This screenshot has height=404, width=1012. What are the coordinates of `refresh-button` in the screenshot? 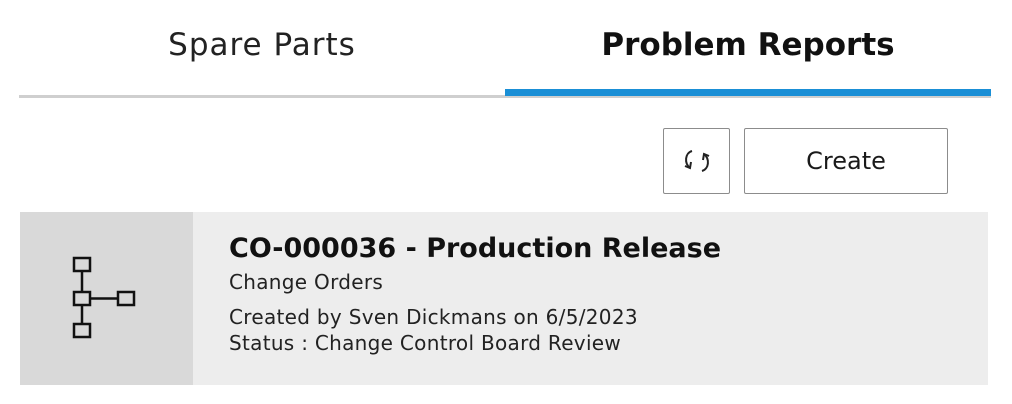 It's located at (696, 161).